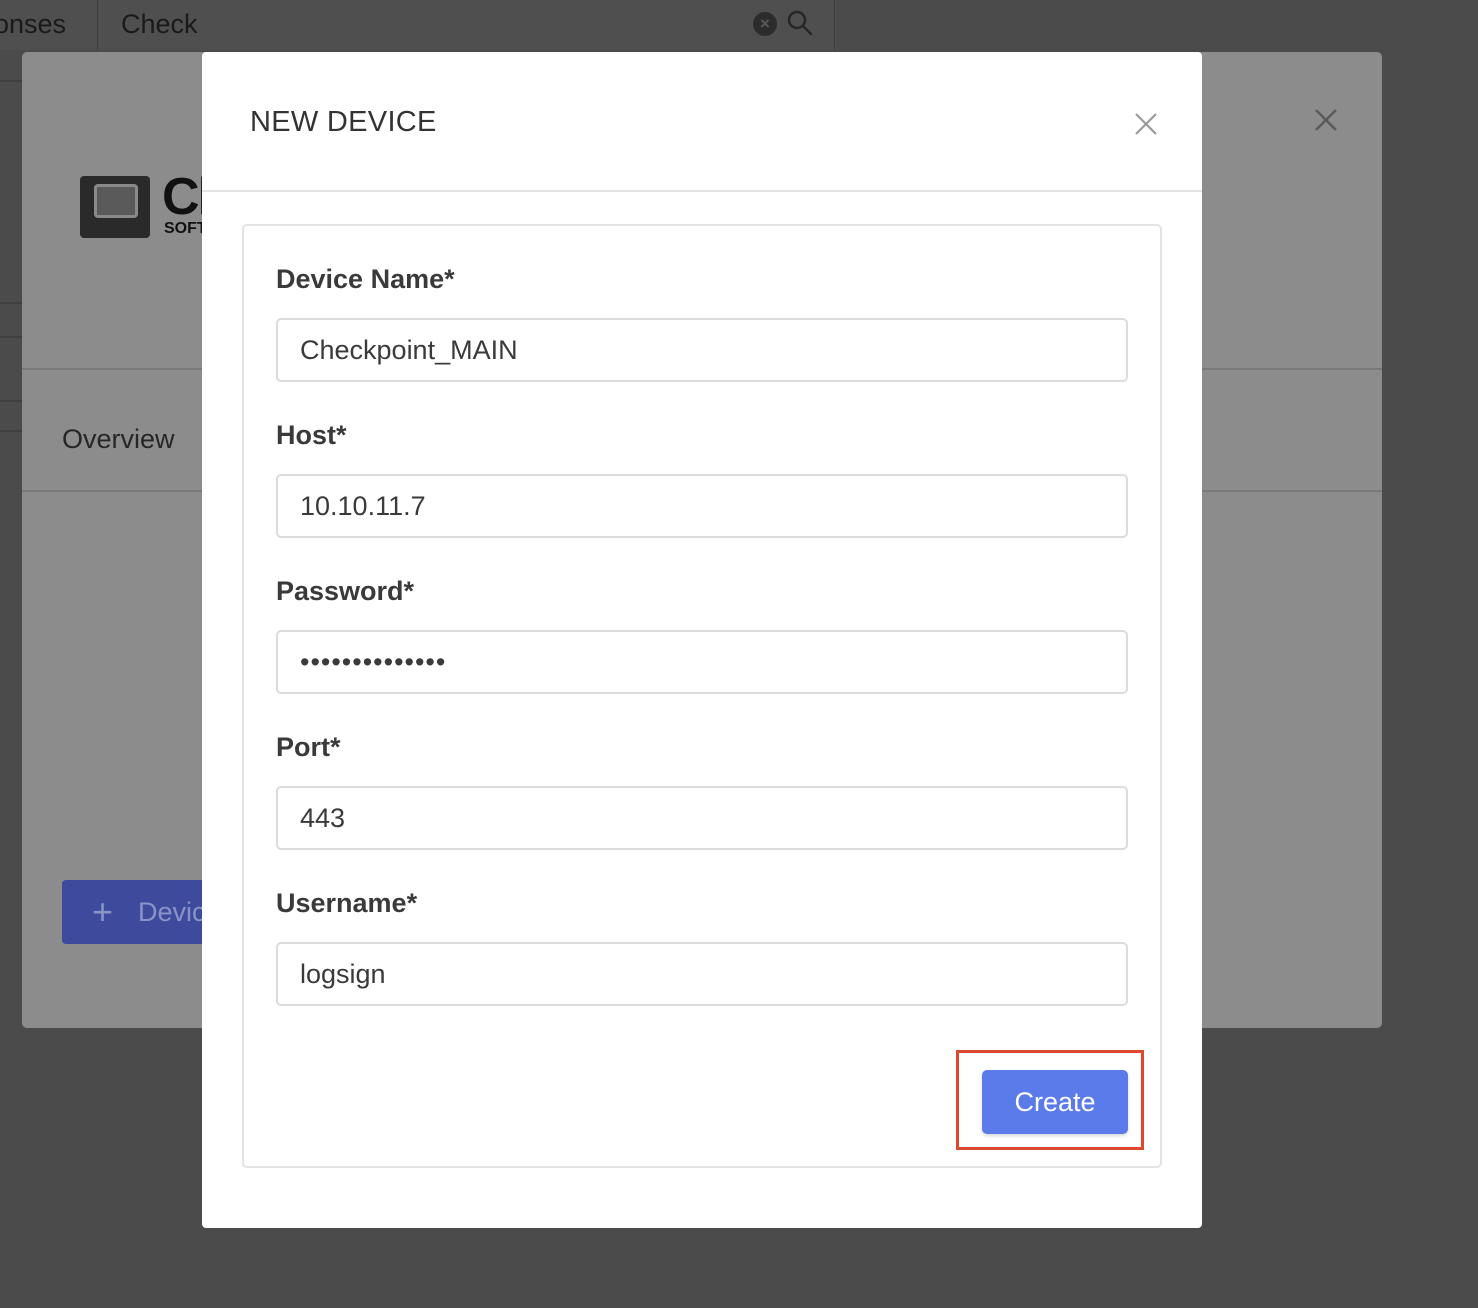  What do you see at coordinates (347, 903) in the screenshot?
I see `username-label: Username*` at bounding box center [347, 903].